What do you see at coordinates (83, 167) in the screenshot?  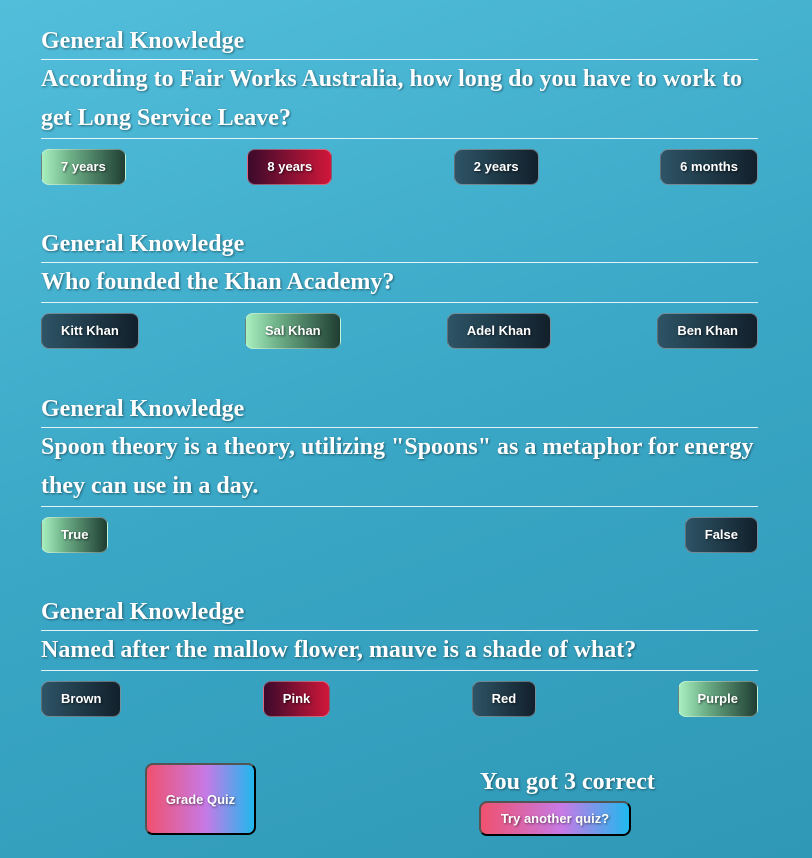 I see `answer-button: 7 years` at bounding box center [83, 167].